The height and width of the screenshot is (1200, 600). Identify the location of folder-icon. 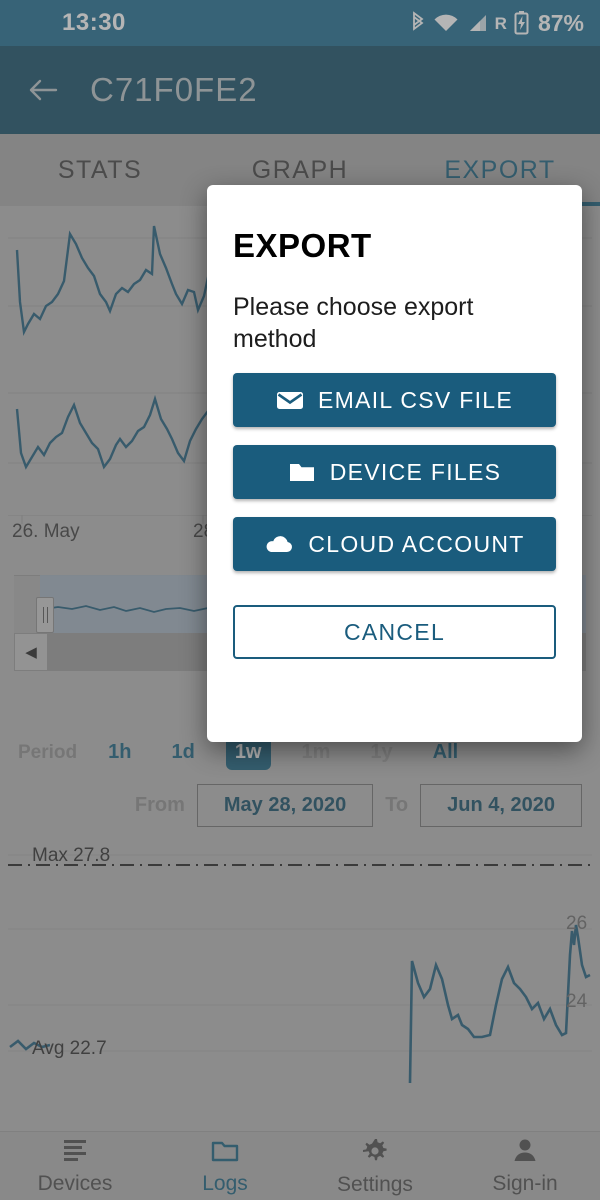
(302, 472).